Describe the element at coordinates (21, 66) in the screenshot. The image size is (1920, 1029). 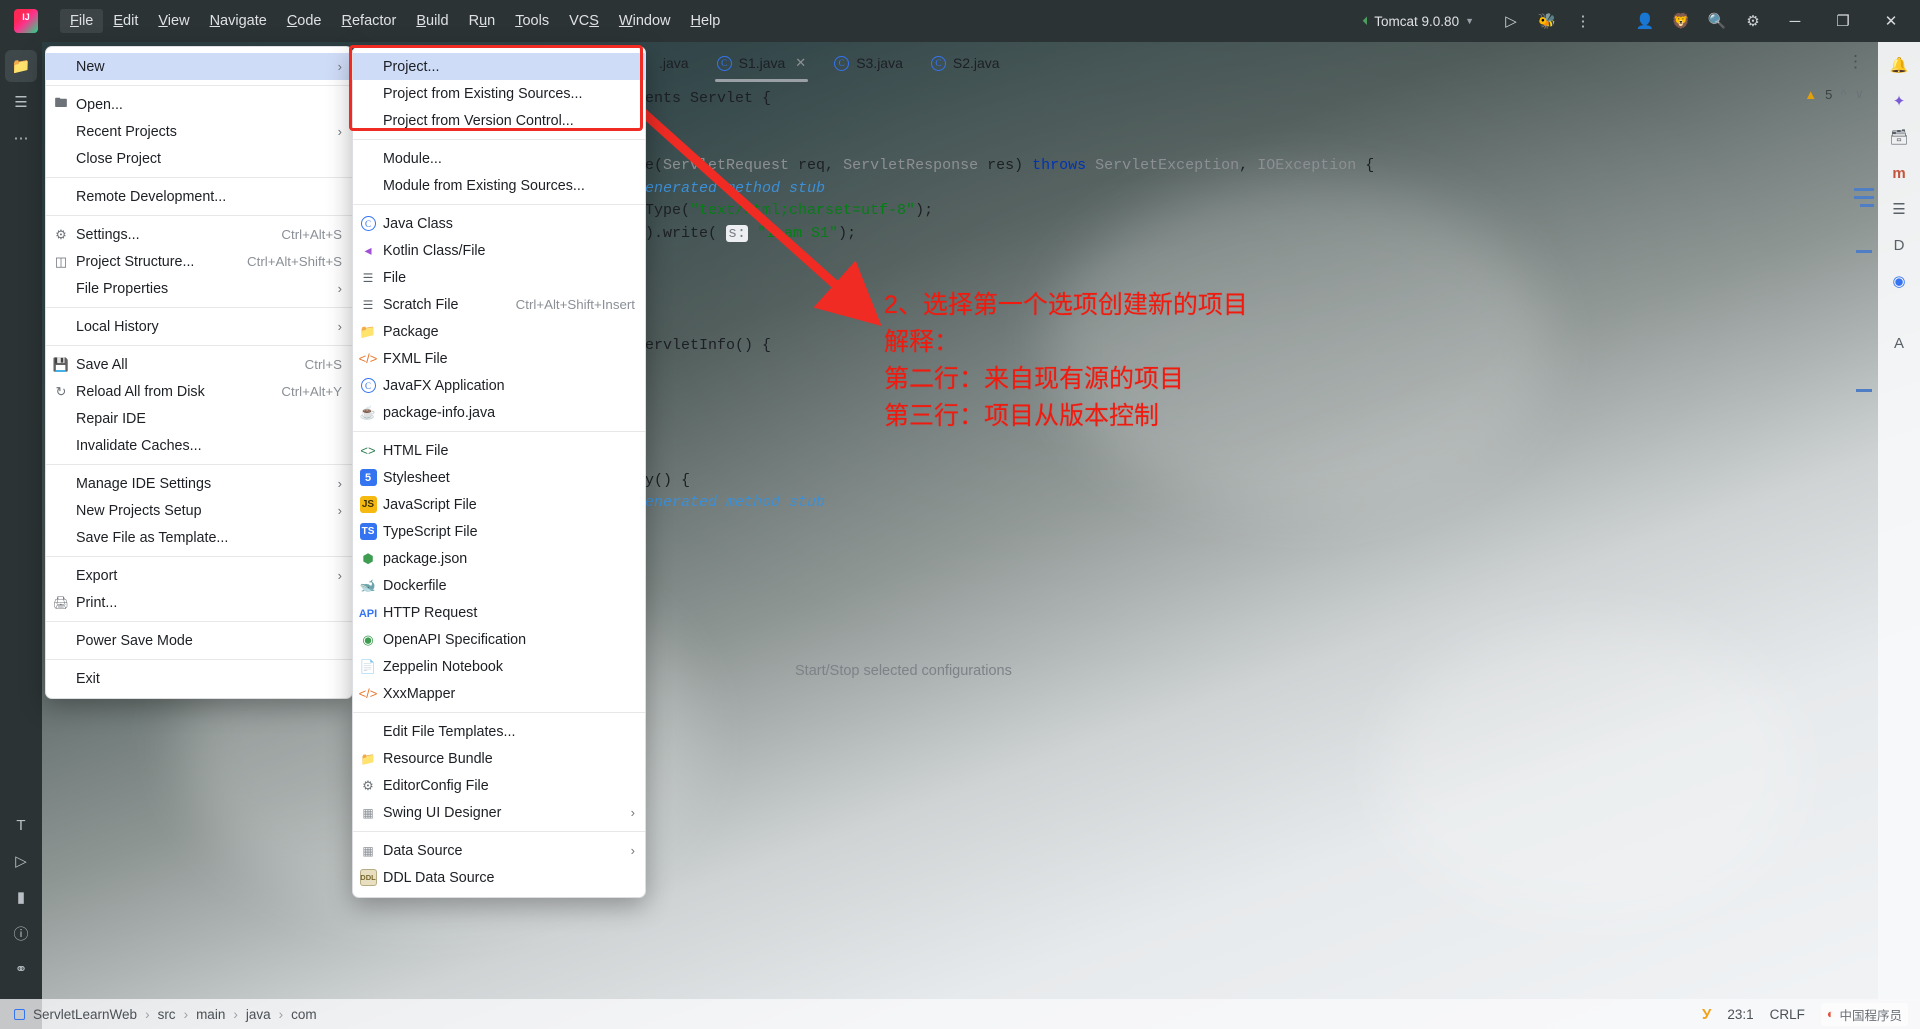
I see `project-tool-icon: 📁` at that location.